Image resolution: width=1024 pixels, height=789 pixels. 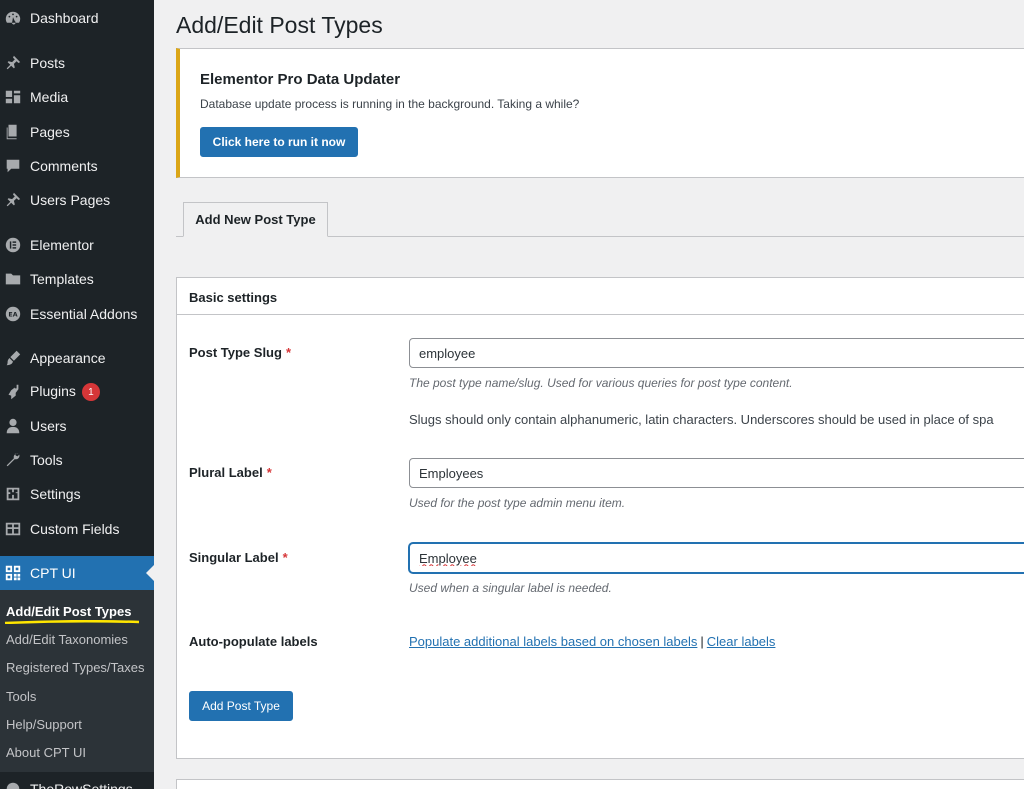 I want to click on plural-label-input, so click(x=716, y=473).